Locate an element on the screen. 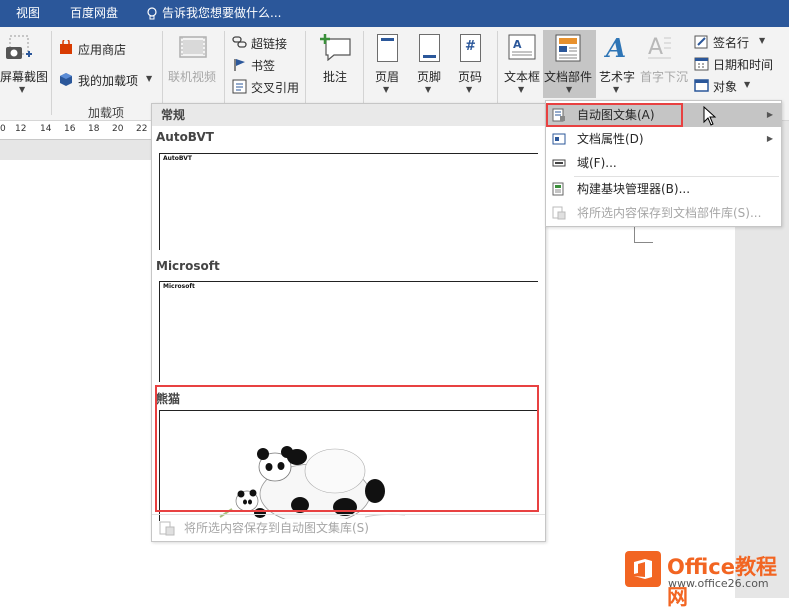 This screenshot has width=789, height=611. footer-label: 页脚 is located at coordinates (429, 77).